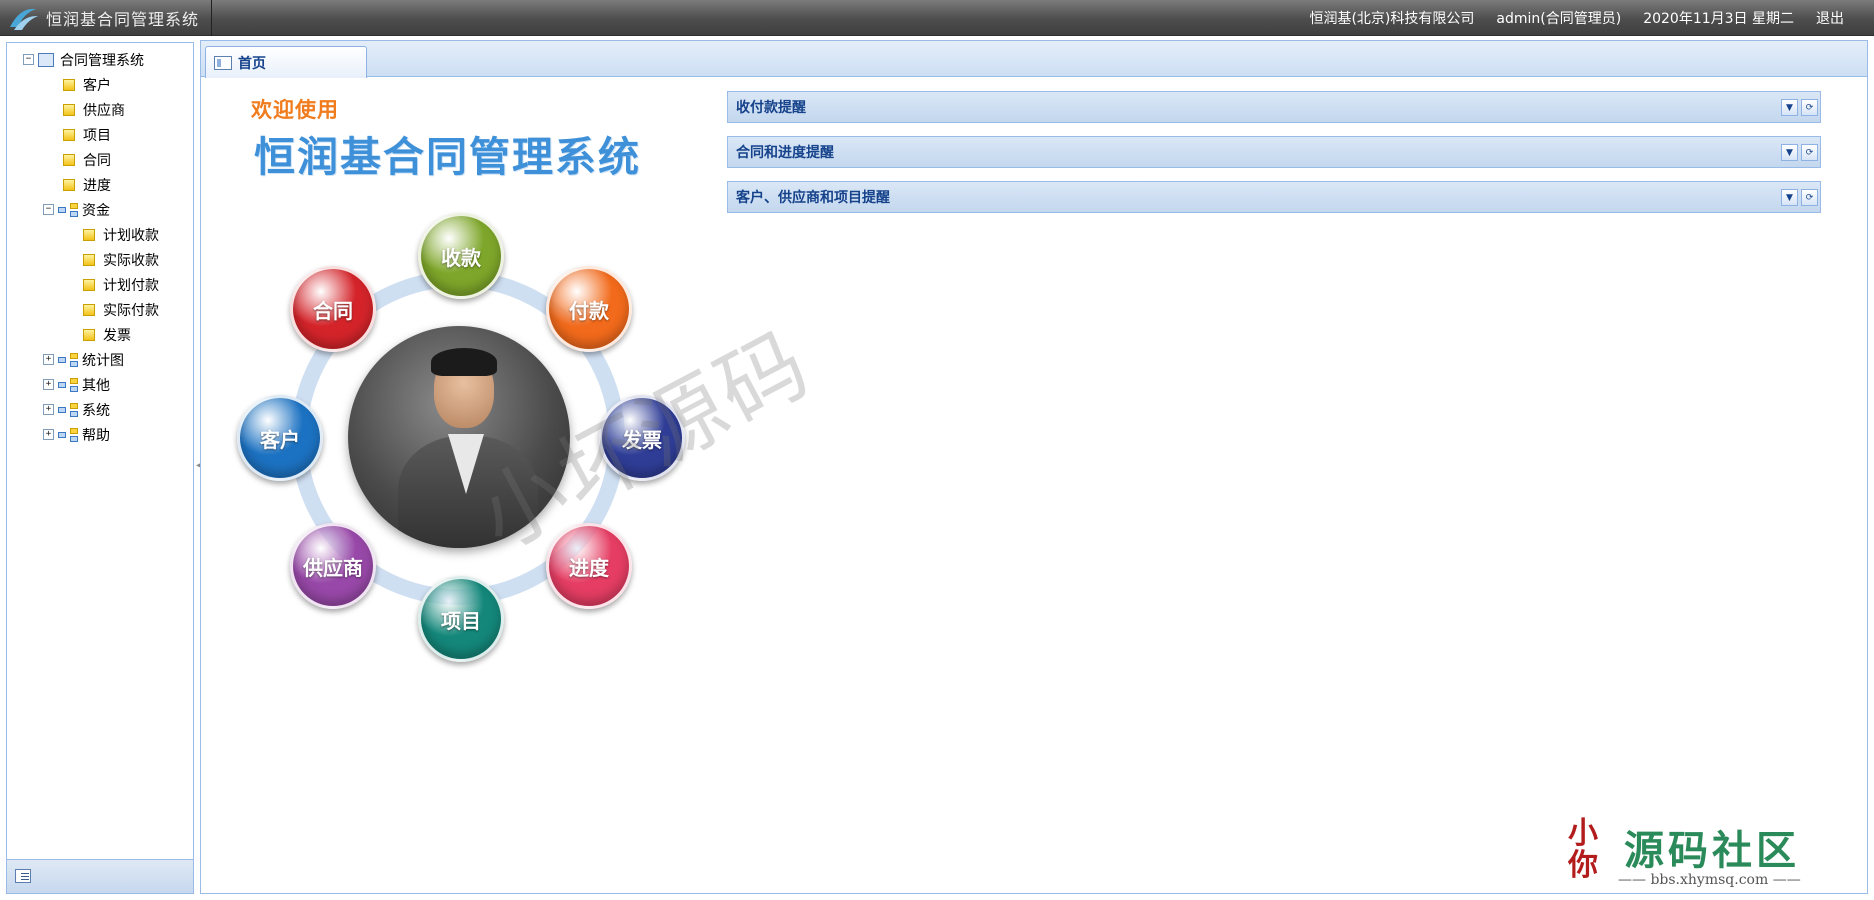  I want to click on panel-contract-reminder: 合同和进度提醒 ▼ ⟳, so click(1274, 152).